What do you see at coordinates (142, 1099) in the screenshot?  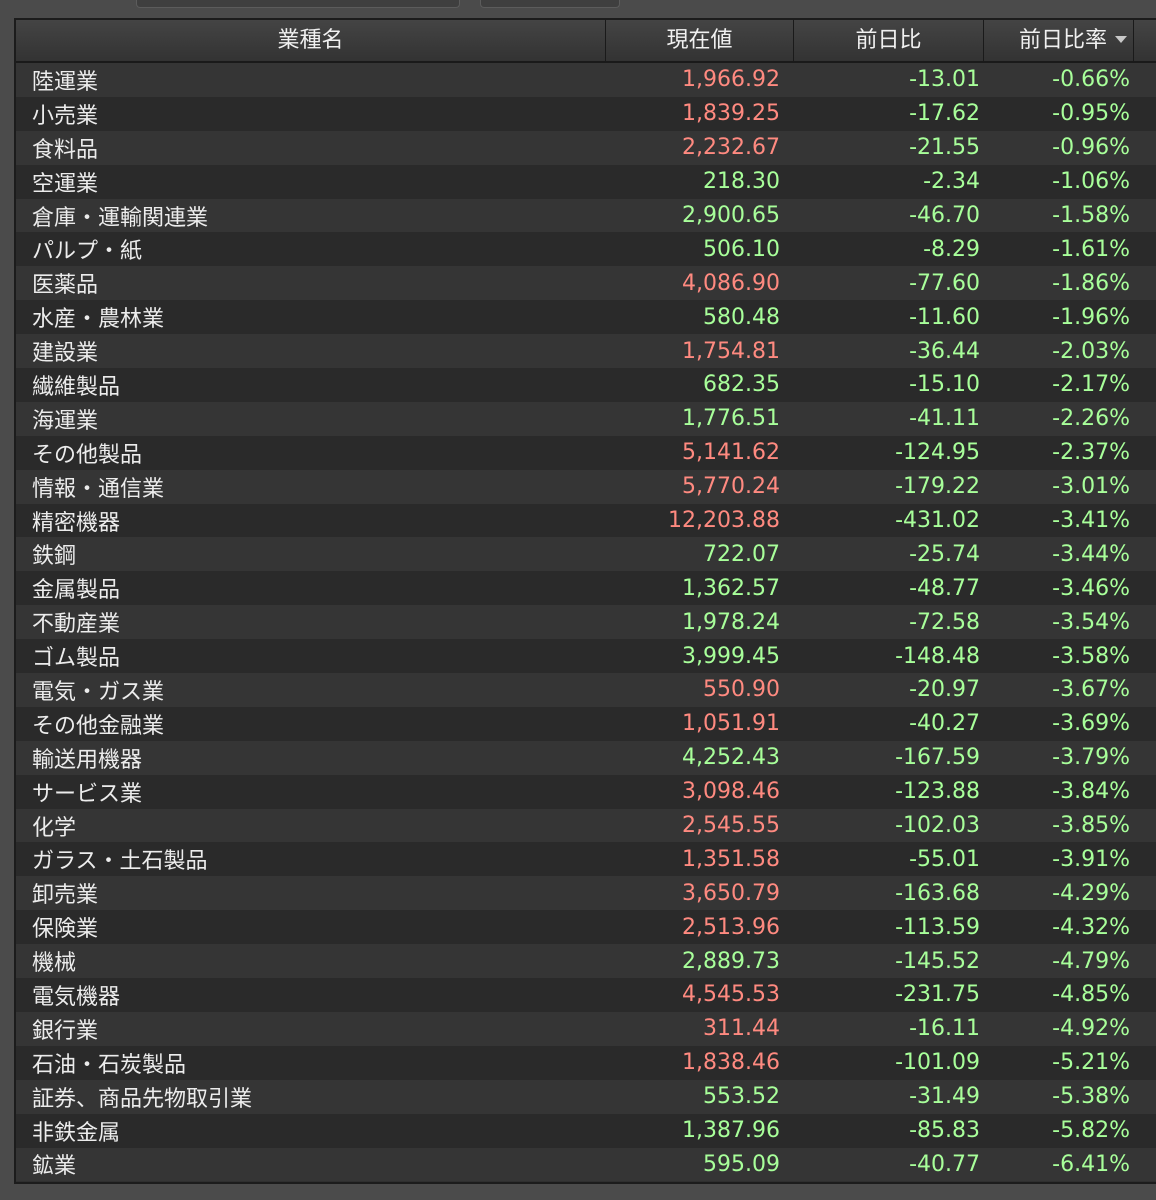 I see `sector-name: 証券、商品先物取引業` at bounding box center [142, 1099].